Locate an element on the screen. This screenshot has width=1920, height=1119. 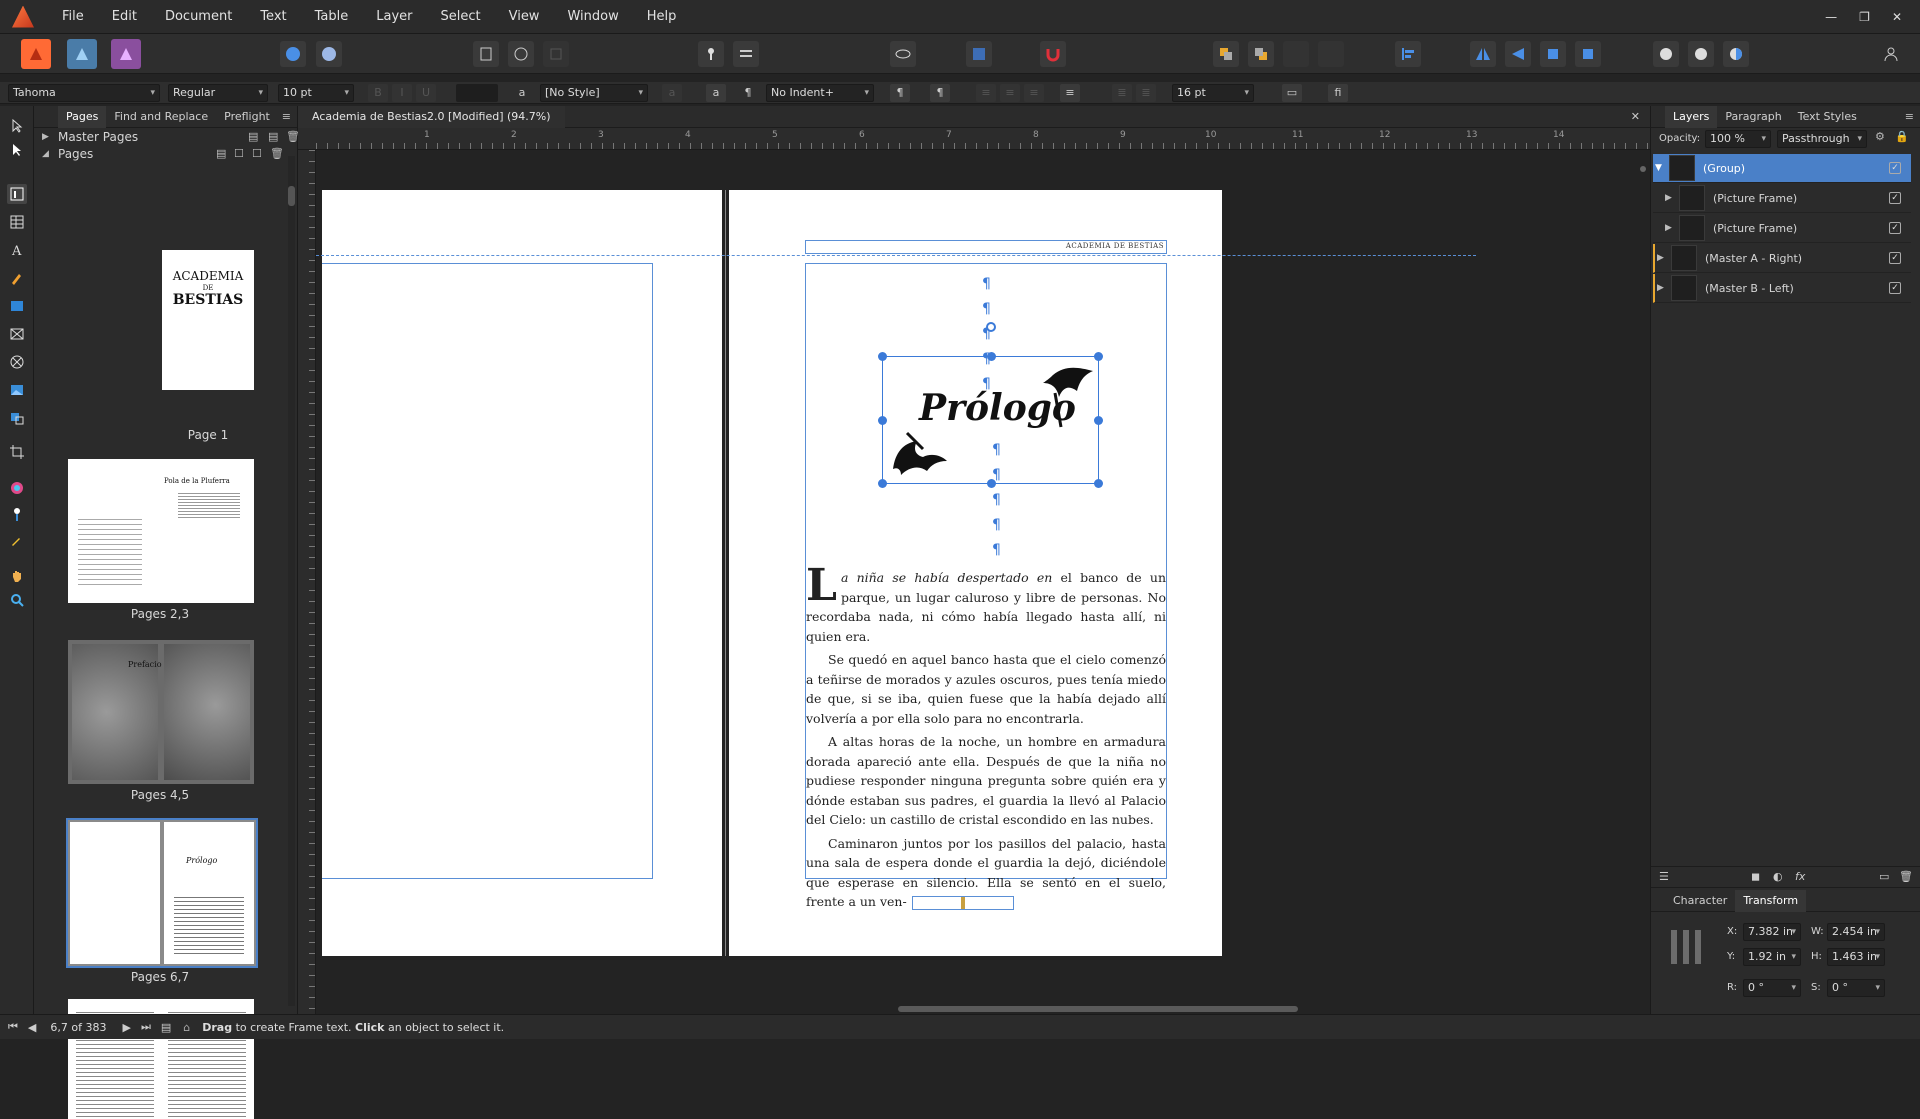
node-tool is located at coordinates (17, 150).